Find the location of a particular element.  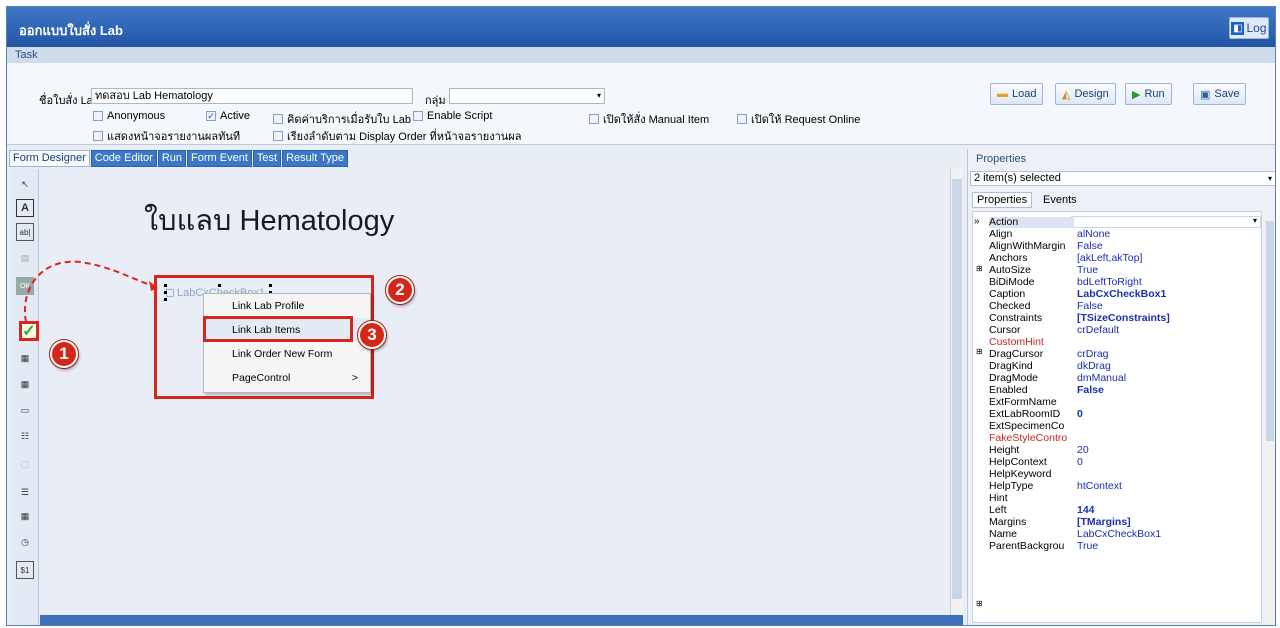

property-name: Checked is located at coordinates (1010, 306).